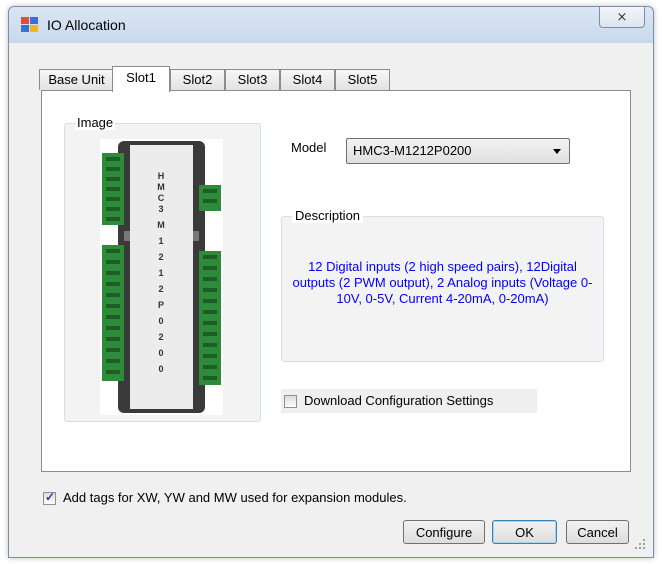 The image size is (662, 564). I want to click on window-title: IO Allocation, so click(86, 25).